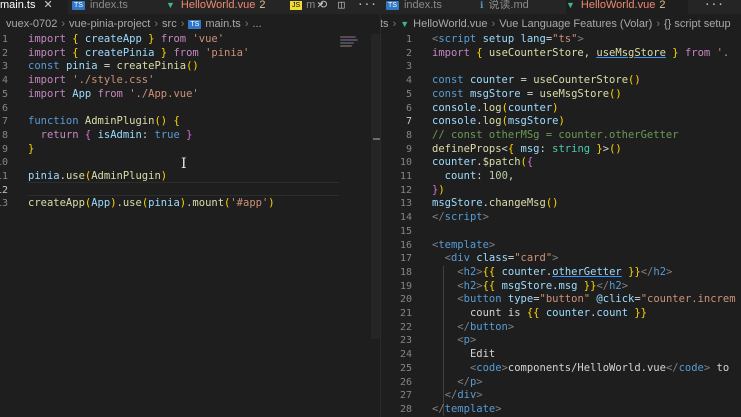 This screenshot has width=741, height=417. Describe the element at coordinates (627, 7) in the screenshot. I see `tab-helloworld-vue-right: ▼ HelloWorld.vue 2` at that location.